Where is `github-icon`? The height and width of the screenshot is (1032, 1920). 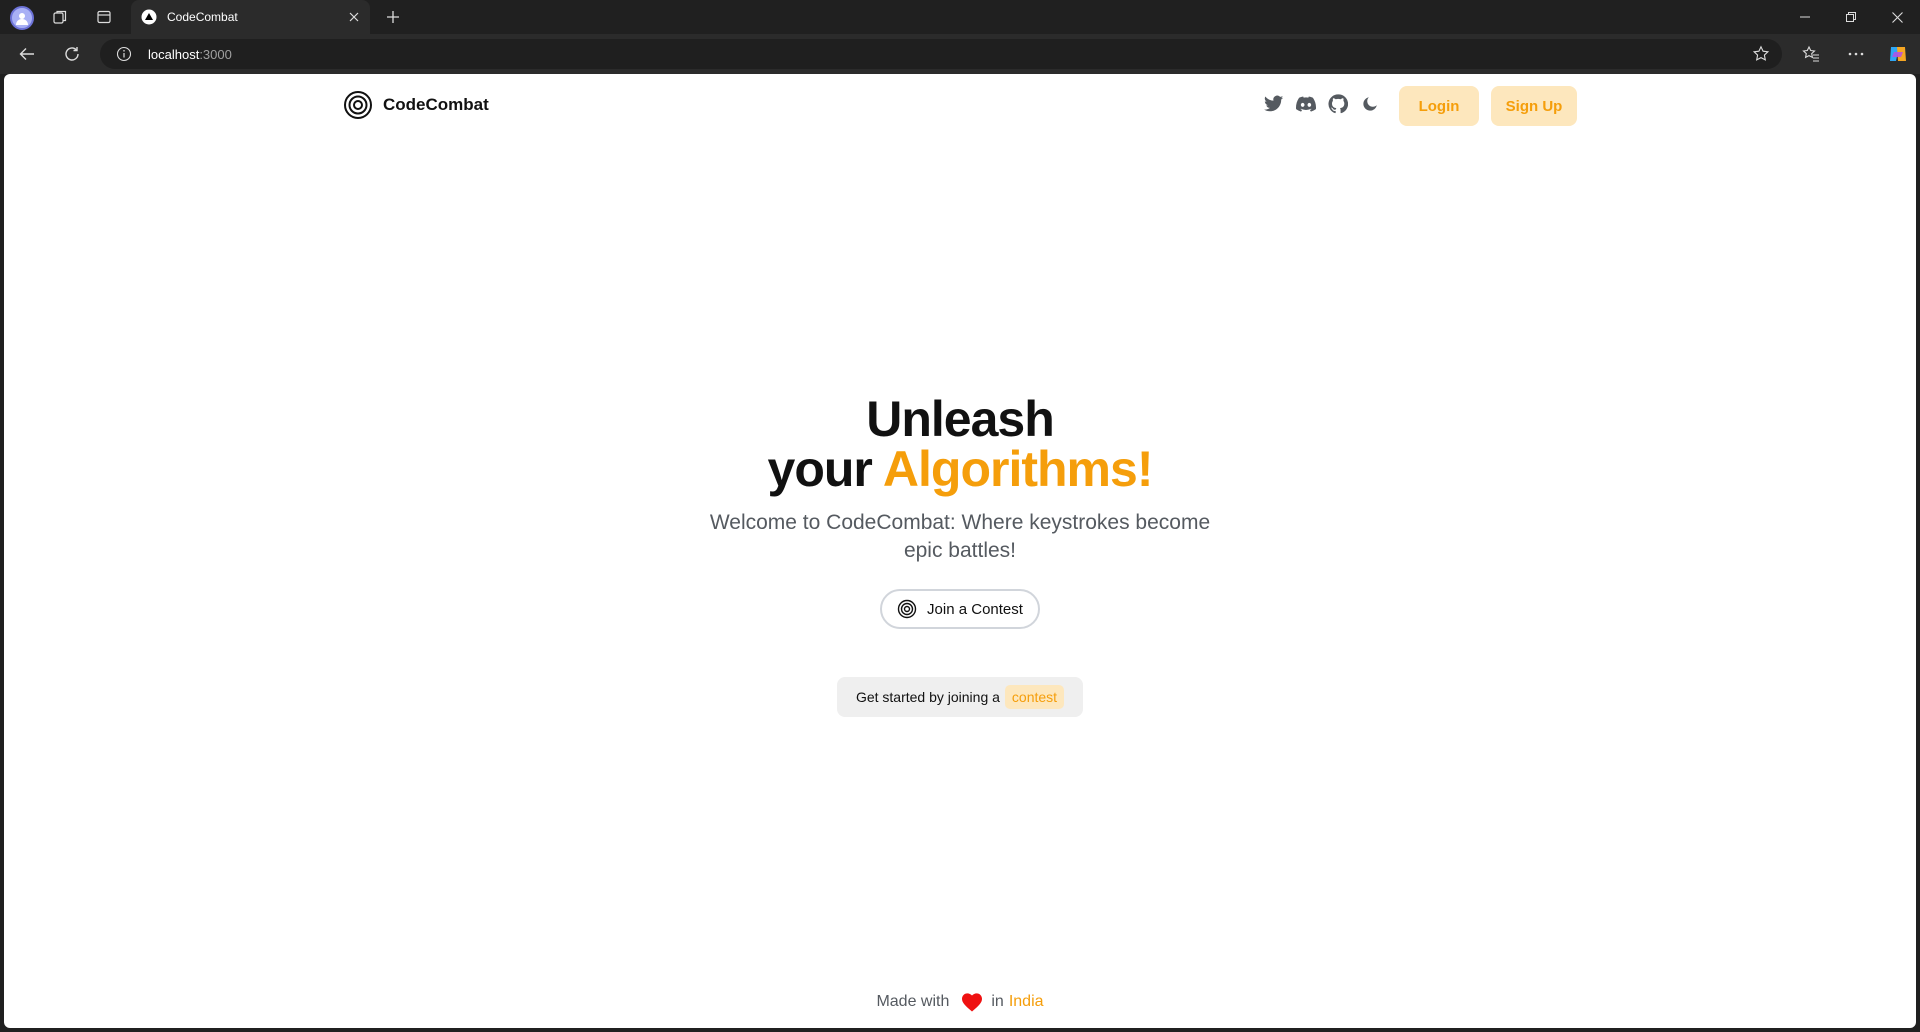 github-icon is located at coordinates (1338, 104).